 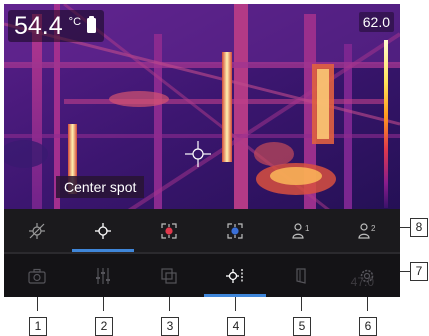 What do you see at coordinates (92, 24) in the screenshot?
I see `battery-icon` at bounding box center [92, 24].